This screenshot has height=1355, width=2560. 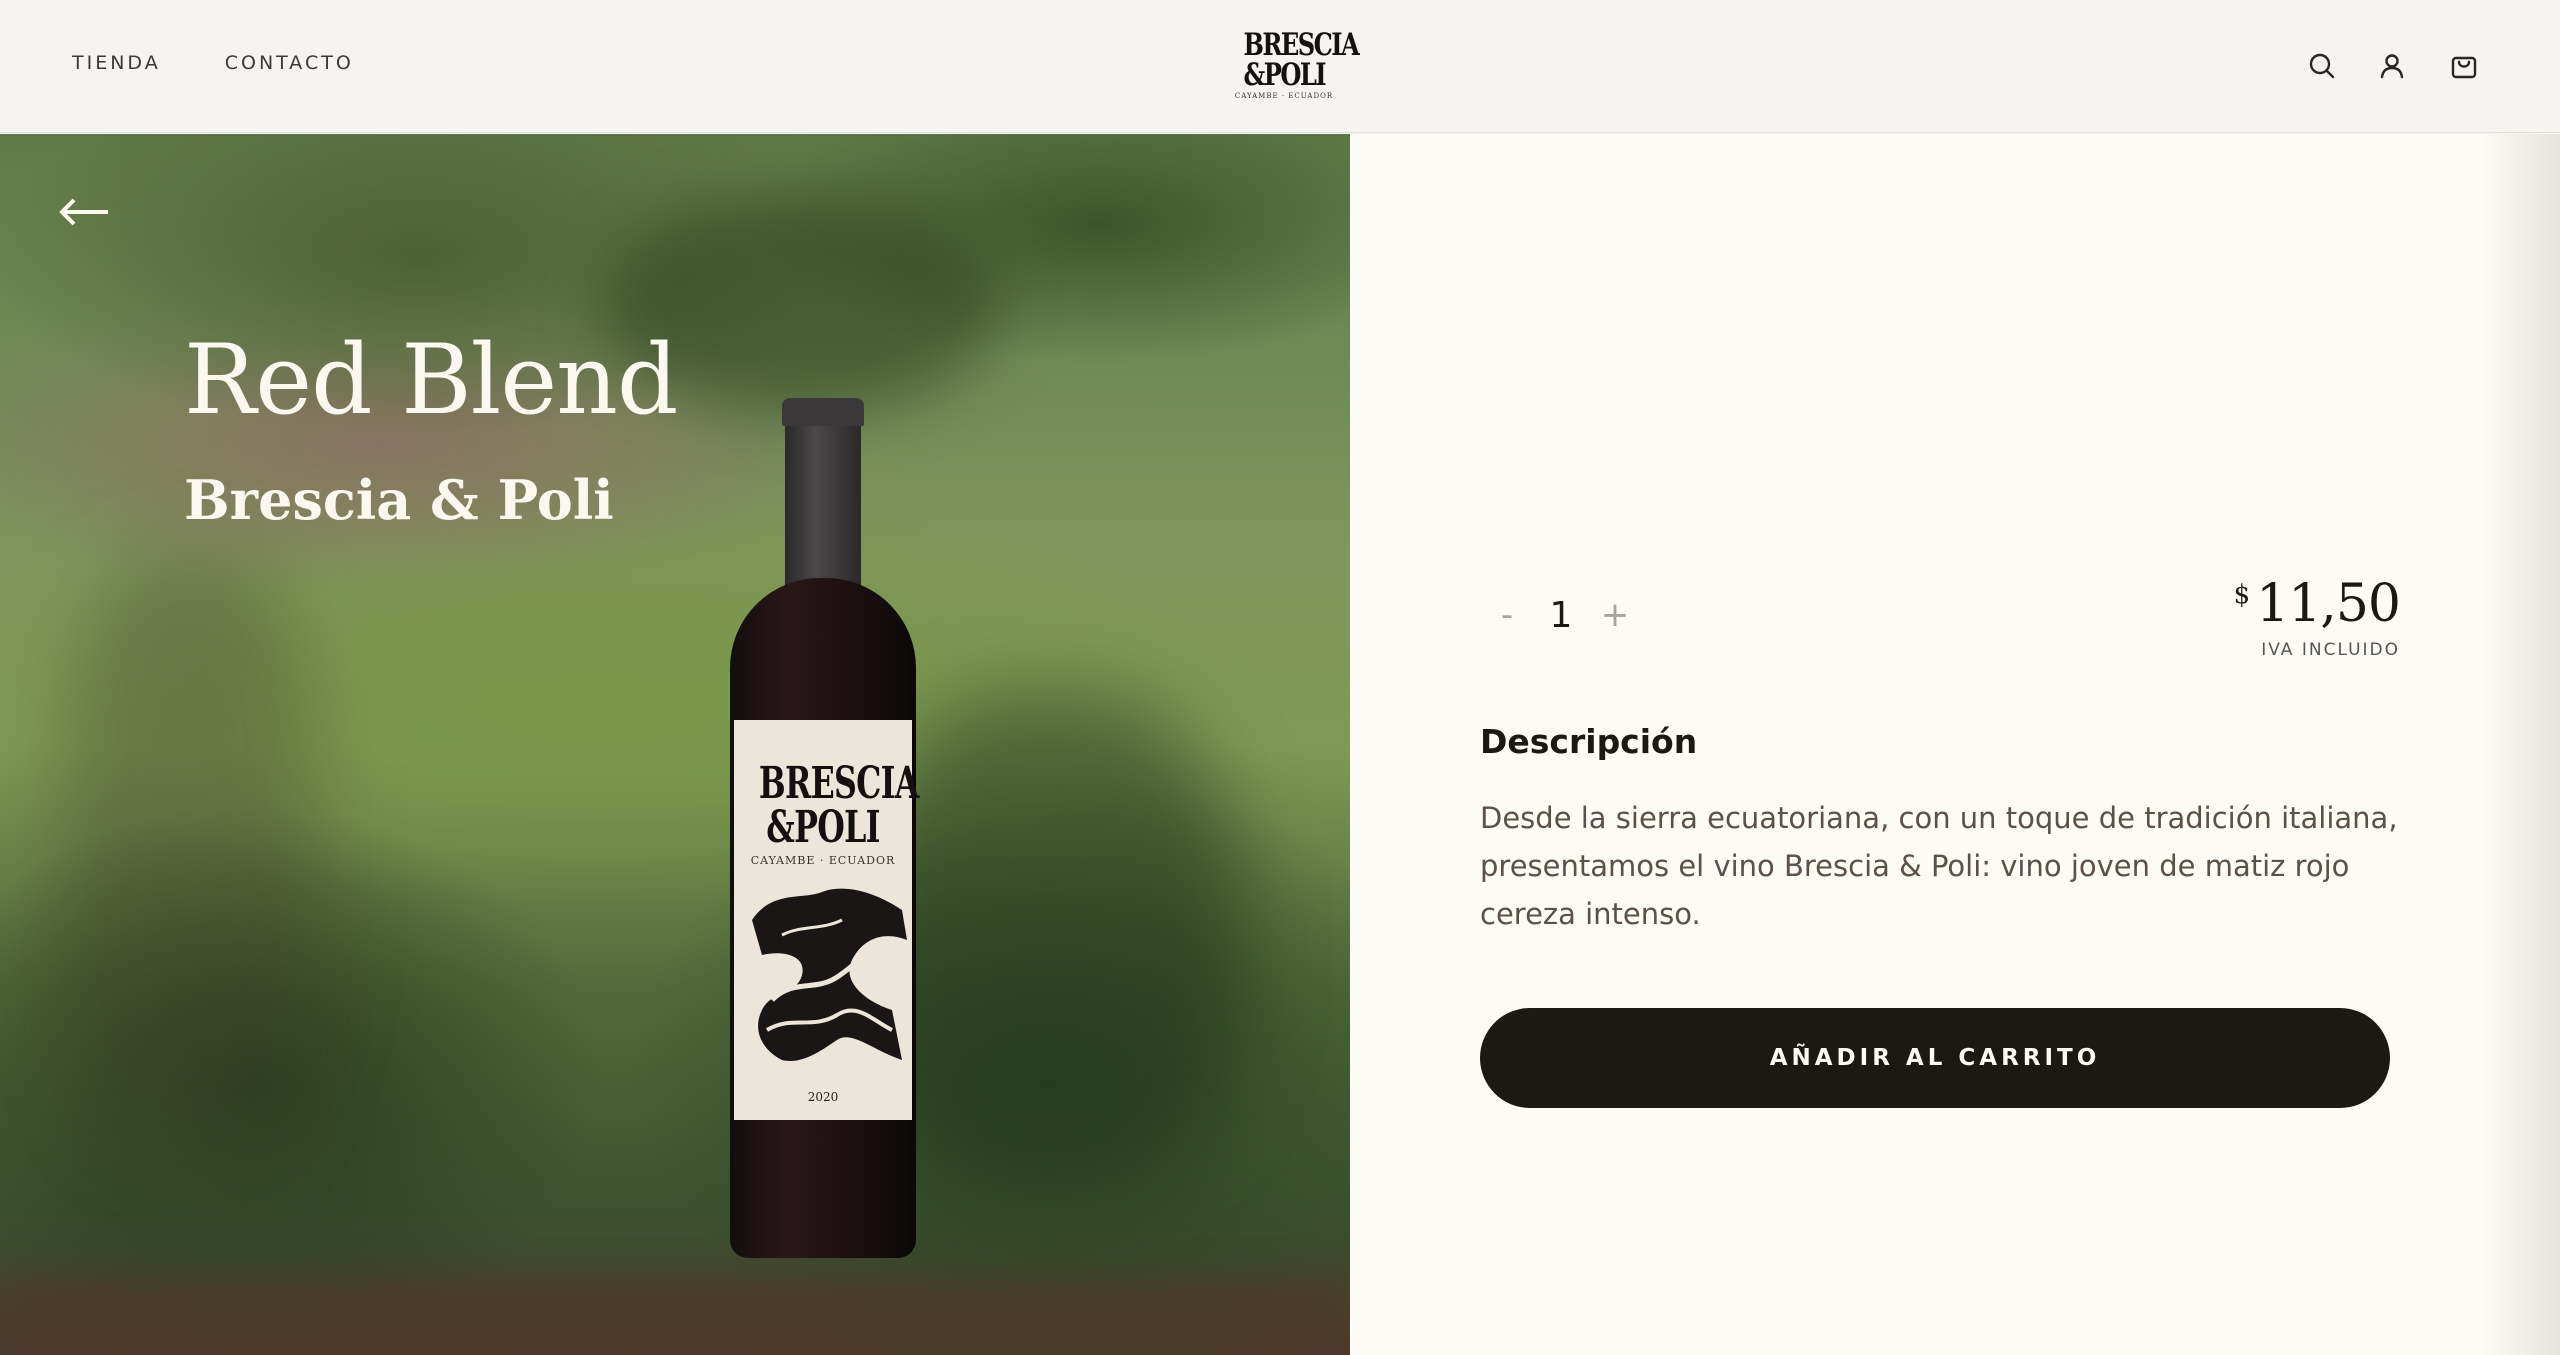 I want to click on price-currency: $, so click(x=2242, y=595).